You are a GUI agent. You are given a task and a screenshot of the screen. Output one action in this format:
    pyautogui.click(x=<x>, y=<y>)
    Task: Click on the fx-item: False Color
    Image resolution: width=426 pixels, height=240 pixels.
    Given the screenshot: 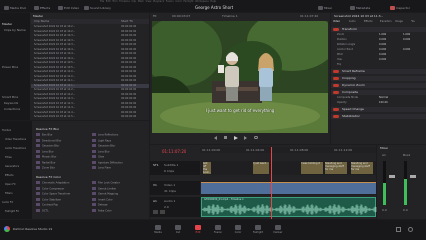 What is the action you would take?
    pyautogui.click(x=119, y=211)
    